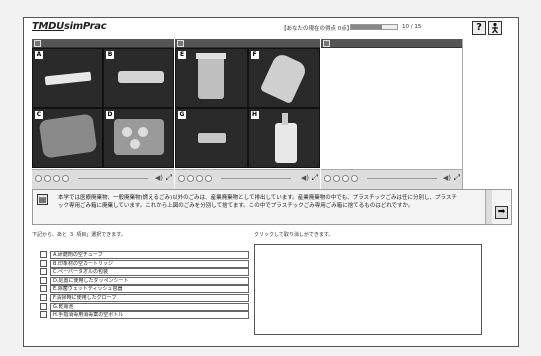 The image size is (541, 356). What do you see at coordinates (488, 207) in the screenshot?
I see `scrollbar` at bounding box center [488, 207].